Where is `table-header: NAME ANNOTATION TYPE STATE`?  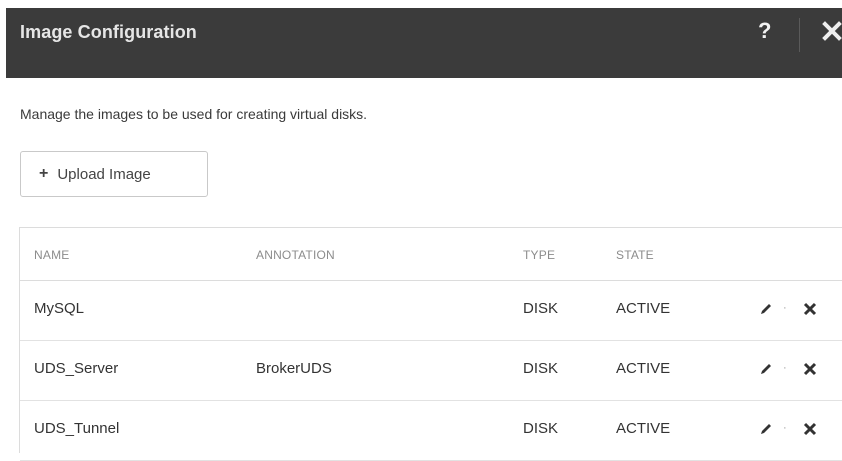 table-header: NAME ANNOTATION TYPE STATE is located at coordinates (431, 254).